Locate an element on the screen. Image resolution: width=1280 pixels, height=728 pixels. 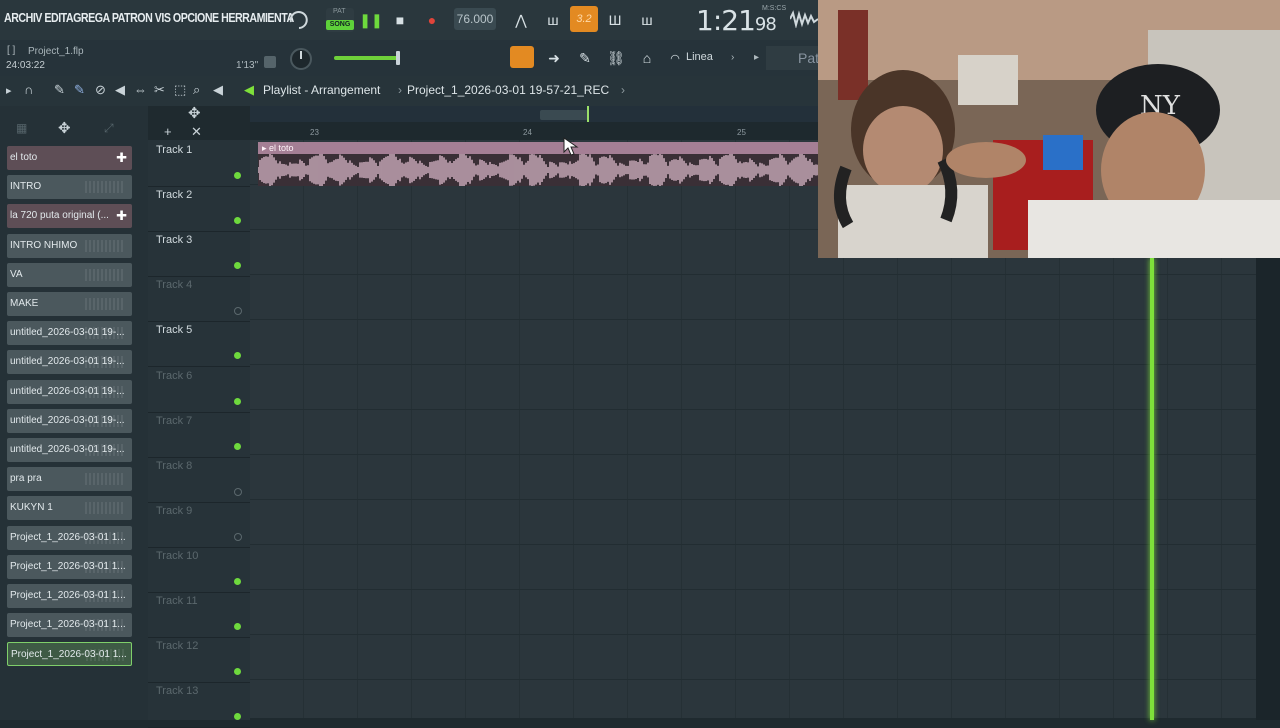
playback-tool-icon: ◀ is located at coordinates (218, 90).